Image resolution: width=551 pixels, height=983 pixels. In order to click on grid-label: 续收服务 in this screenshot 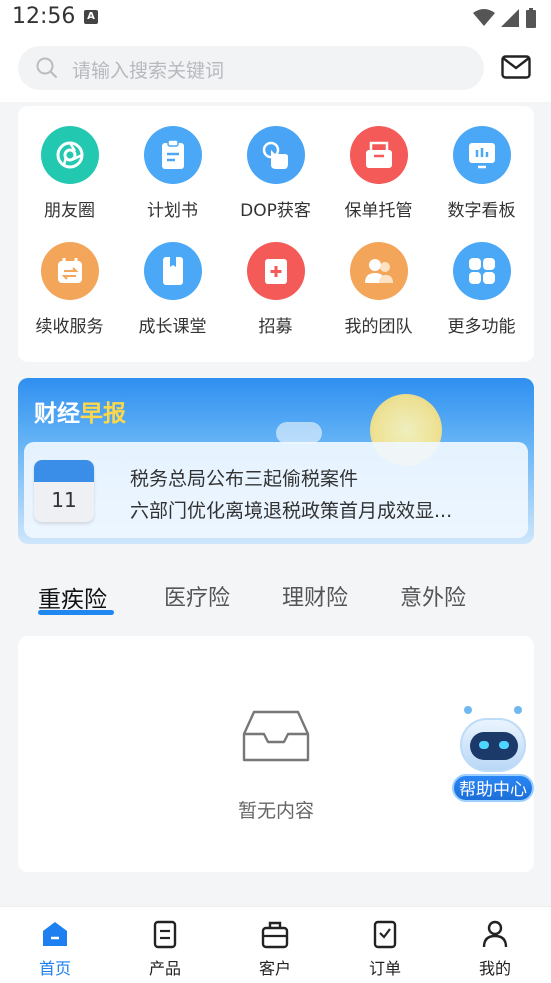, I will do `click(69, 327)`.